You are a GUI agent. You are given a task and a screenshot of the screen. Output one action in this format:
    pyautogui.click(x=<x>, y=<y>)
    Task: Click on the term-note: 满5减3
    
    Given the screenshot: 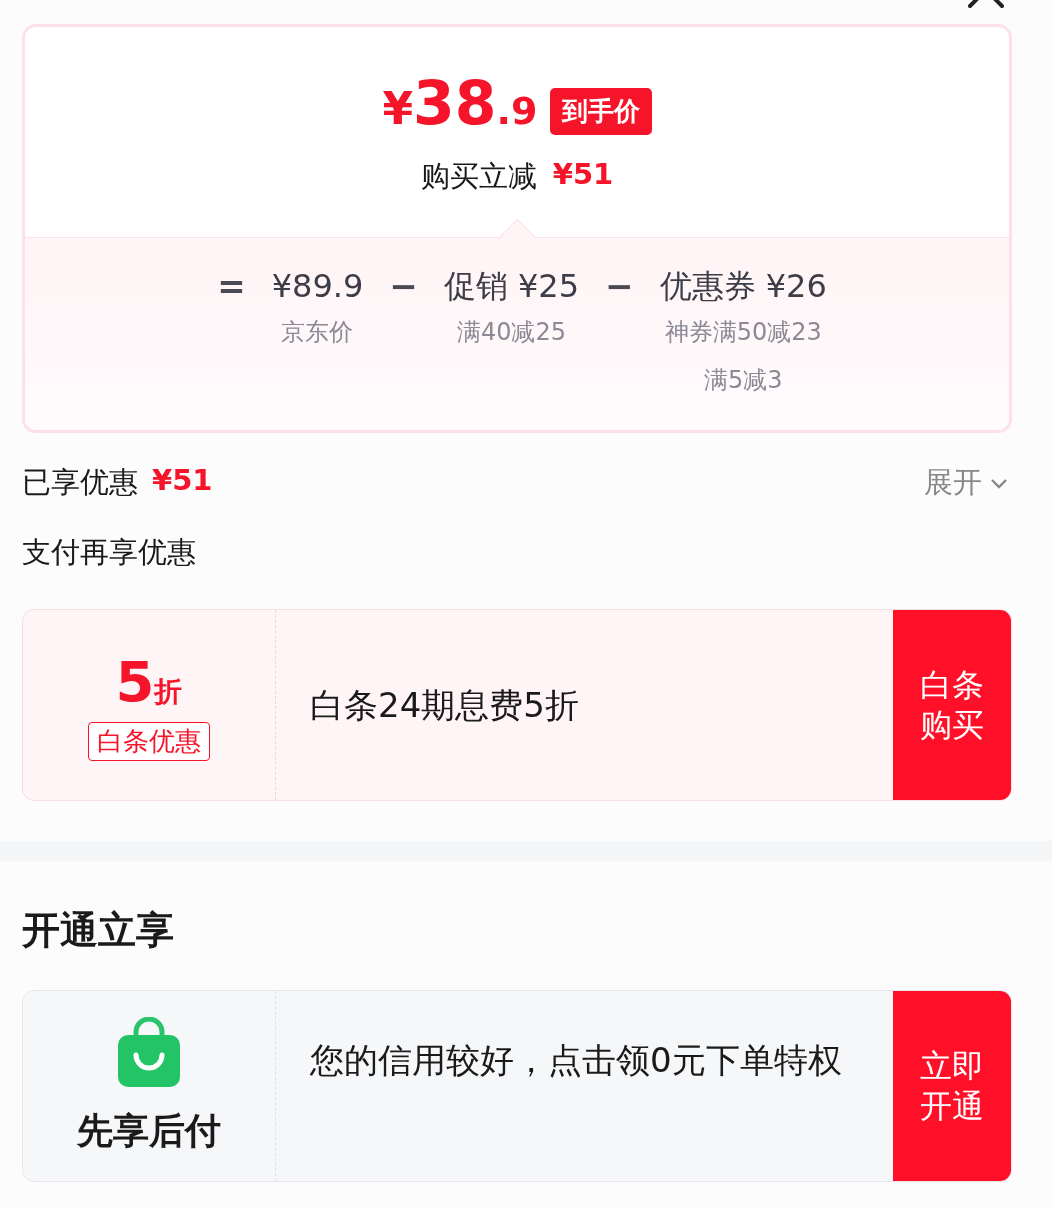 What is the action you would take?
    pyautogui.click(x=743, y=380)
    